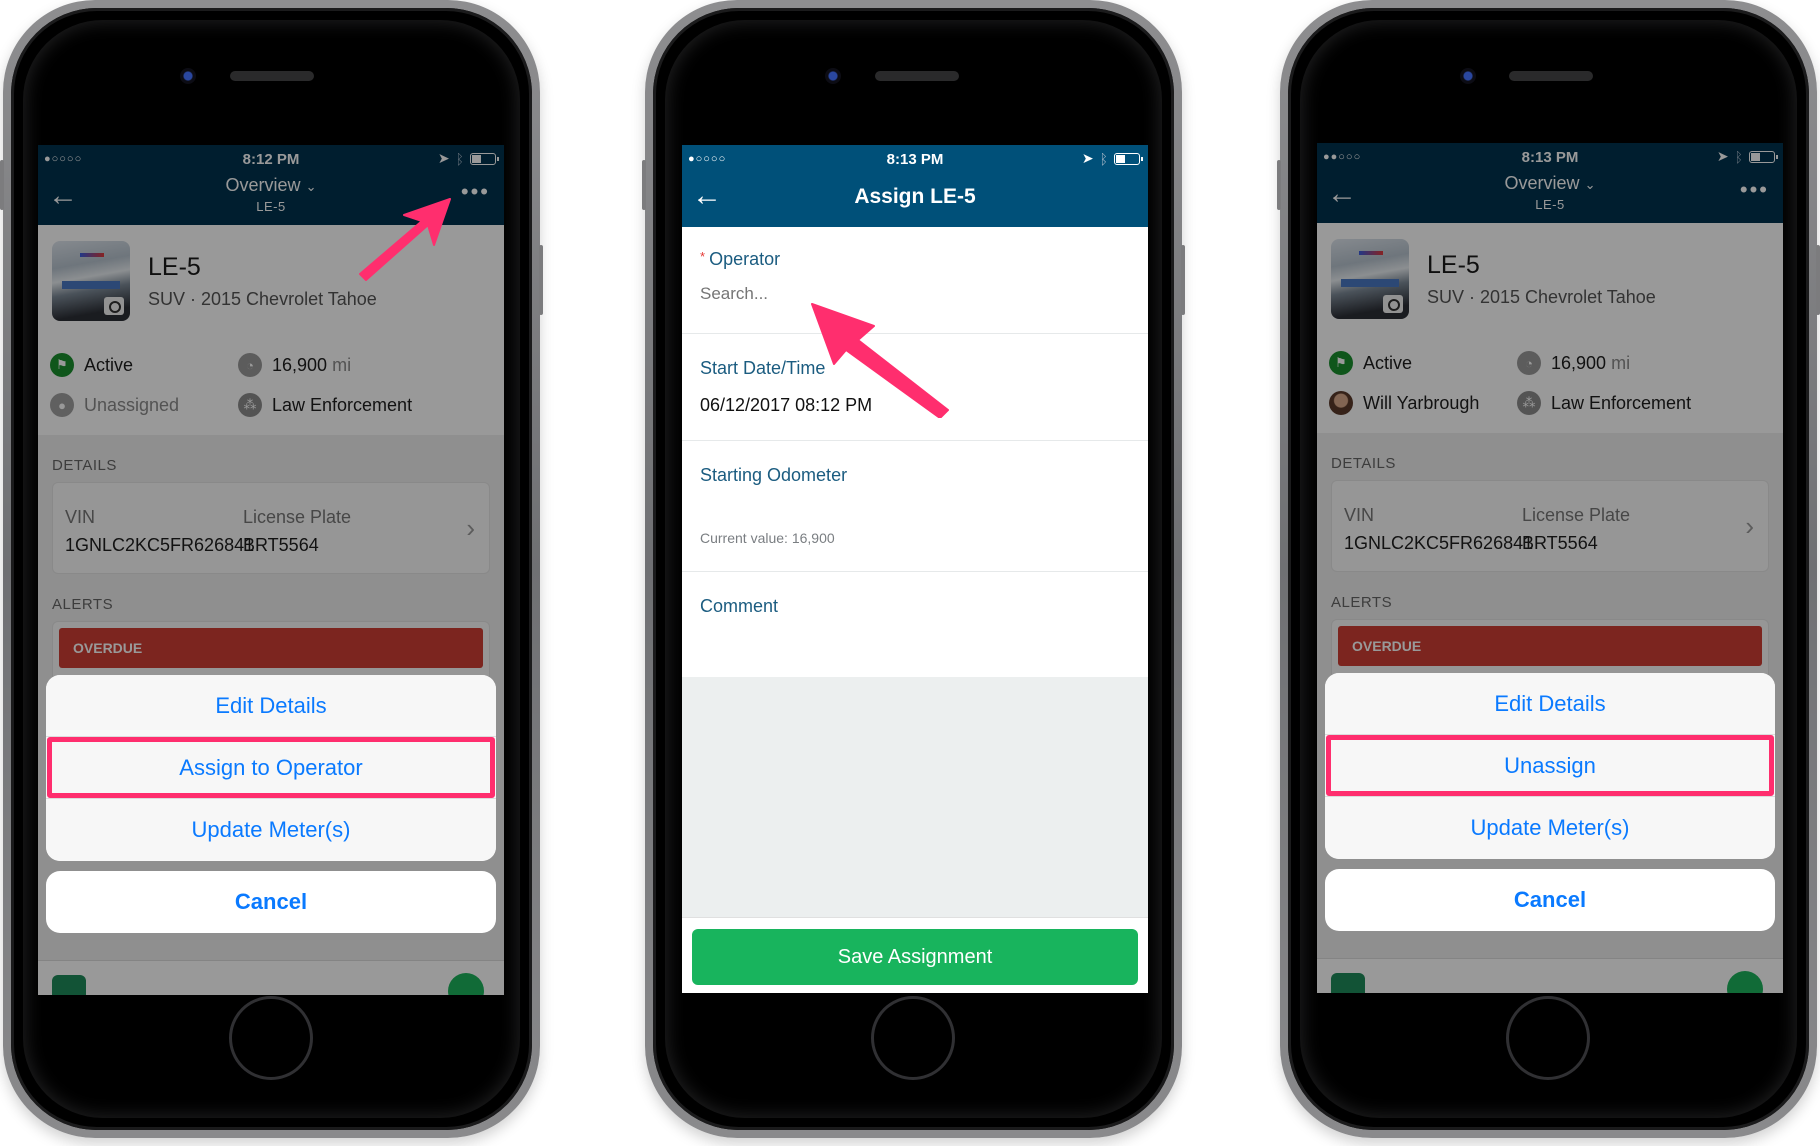 The height and width of the screenshot is (1146, 1820). I want to click on bluetooth-icon: ᛒ, so click(1103, 158).